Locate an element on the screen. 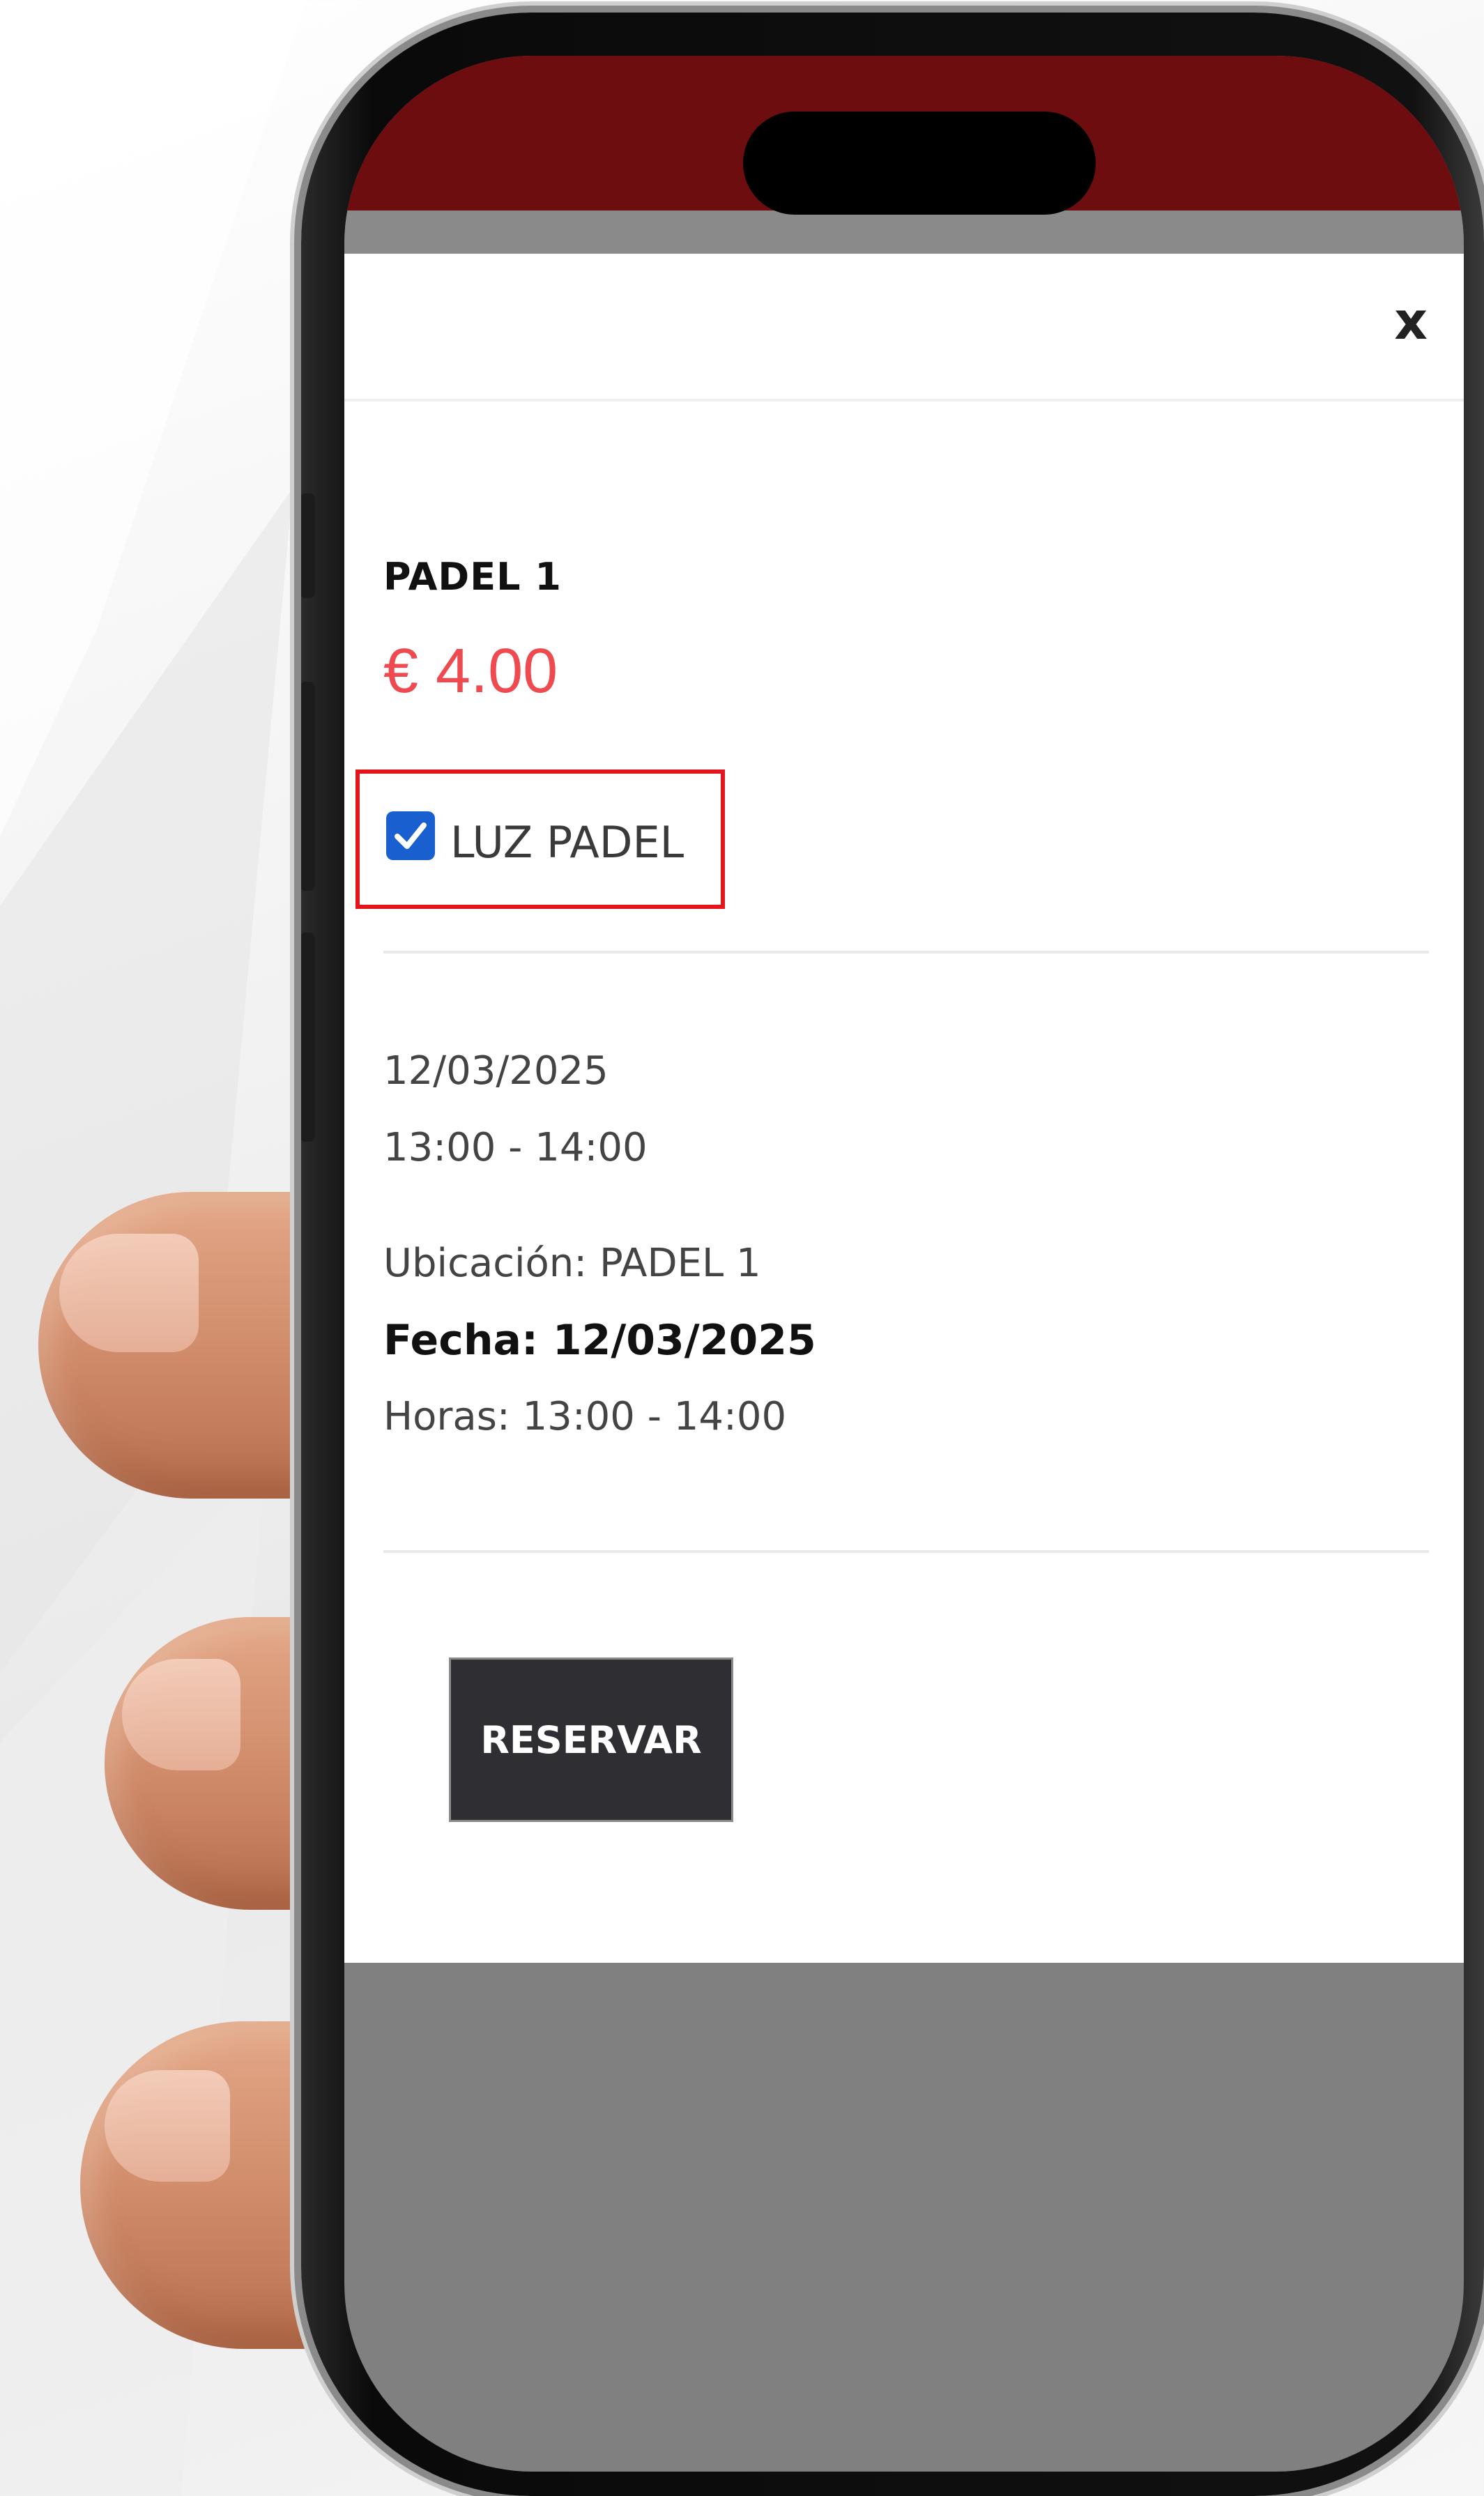 The width and height of the screenshot is (1484, 2496). reserve-button: RESERVAR is located at coordinates (591, 1739).